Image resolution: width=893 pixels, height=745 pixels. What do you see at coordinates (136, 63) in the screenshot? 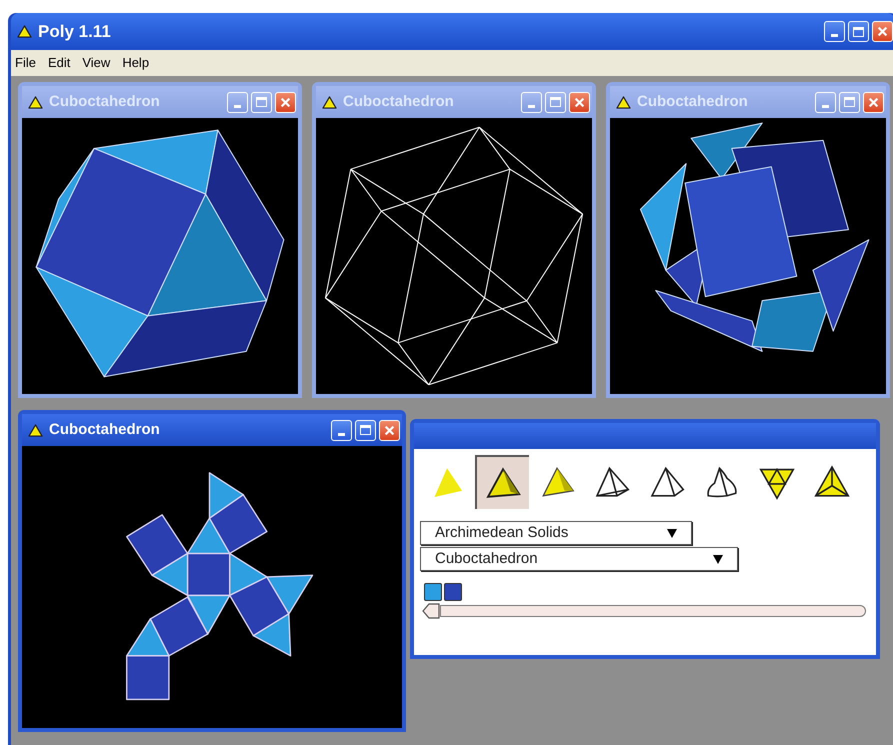
I see `menu-item: Help` at bounding box center [136, 63].